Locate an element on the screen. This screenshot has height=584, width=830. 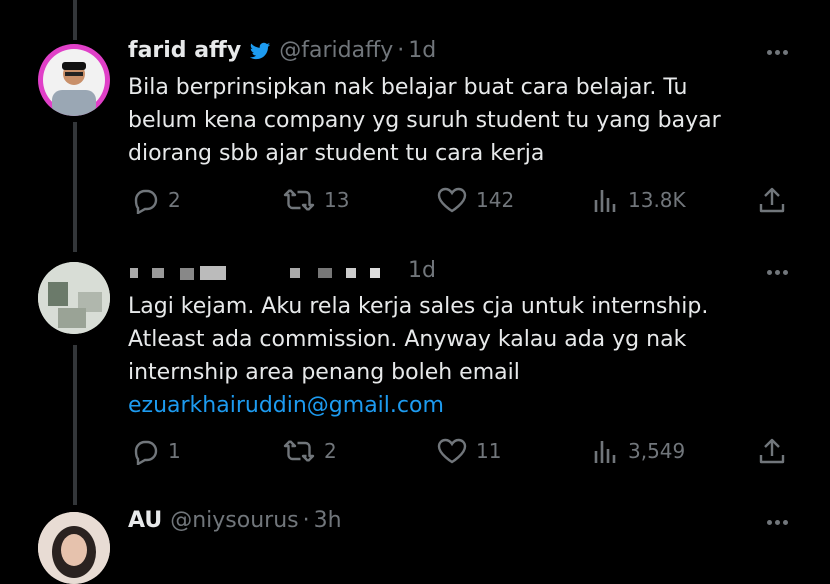
thread-line-top is located at coordinates (75, 20).